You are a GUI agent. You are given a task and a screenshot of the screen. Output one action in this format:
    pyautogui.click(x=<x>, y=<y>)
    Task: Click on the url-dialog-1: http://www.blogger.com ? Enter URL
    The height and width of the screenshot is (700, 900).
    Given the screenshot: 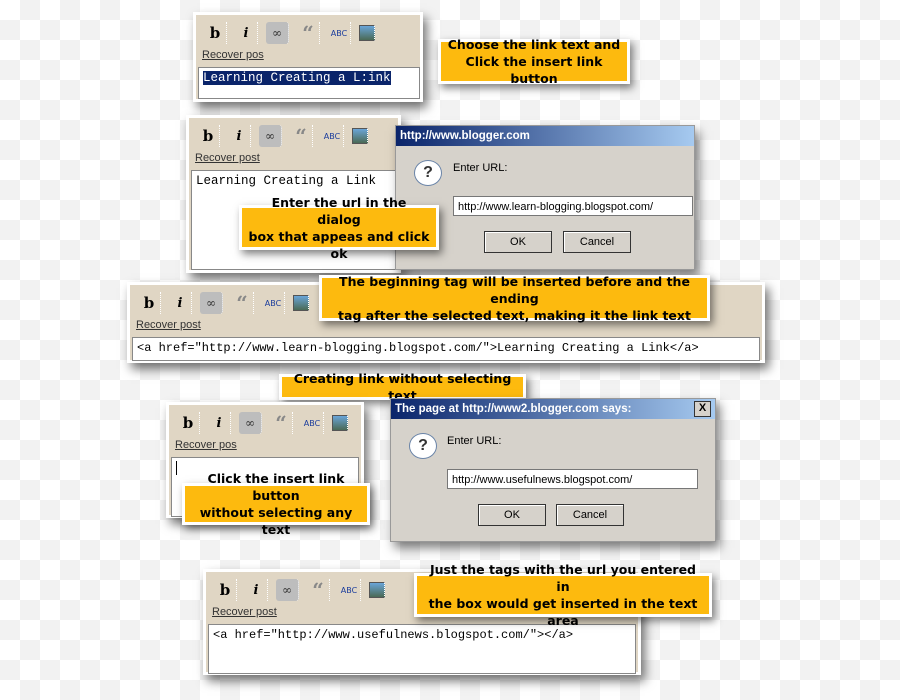 What is the action you would take?
    pyautogui.click(x=545, y=197)
    